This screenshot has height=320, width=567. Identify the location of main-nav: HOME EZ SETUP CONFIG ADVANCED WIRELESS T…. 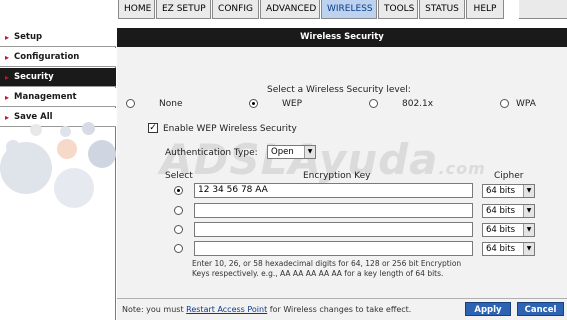
(311, 9).